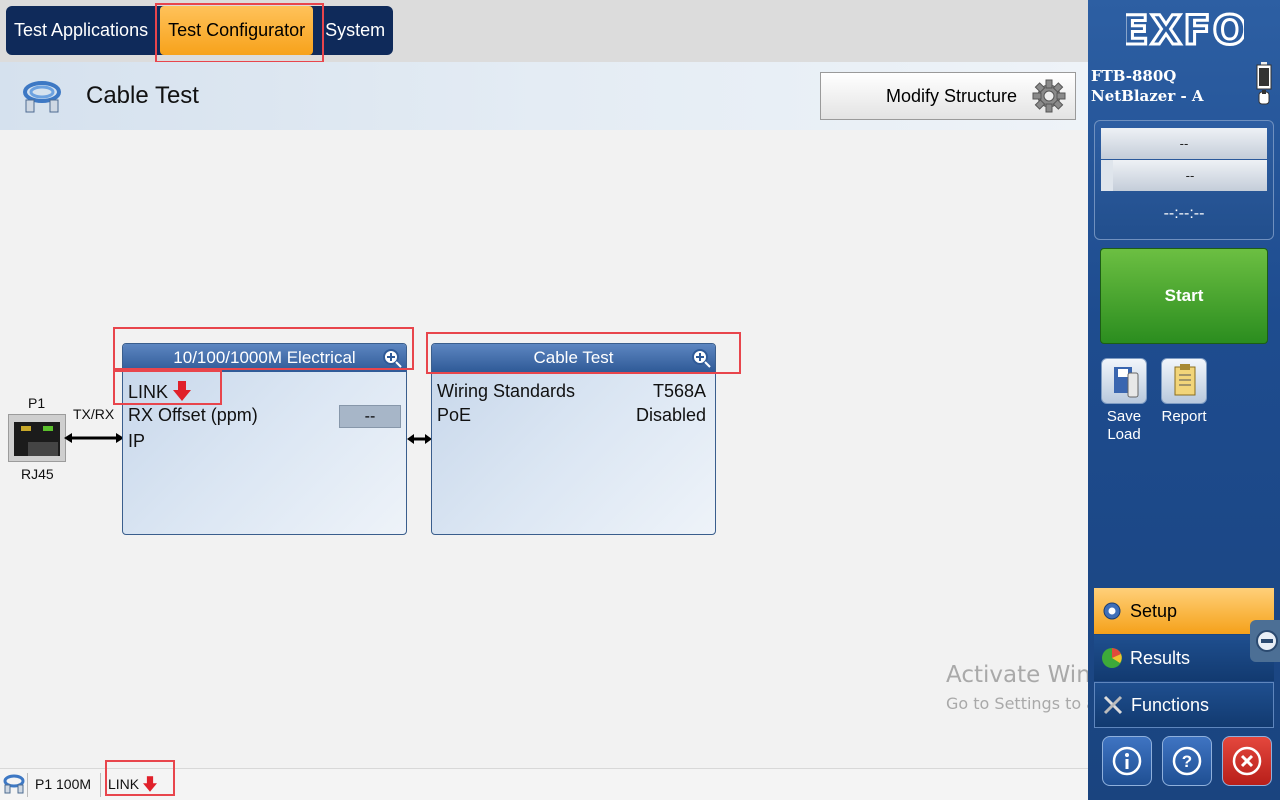 This screenshot has width=1280, height=800. Describe the element at coordinates (1160, 657) in the screenshot. I see `nav-results-label: Results` at that location.